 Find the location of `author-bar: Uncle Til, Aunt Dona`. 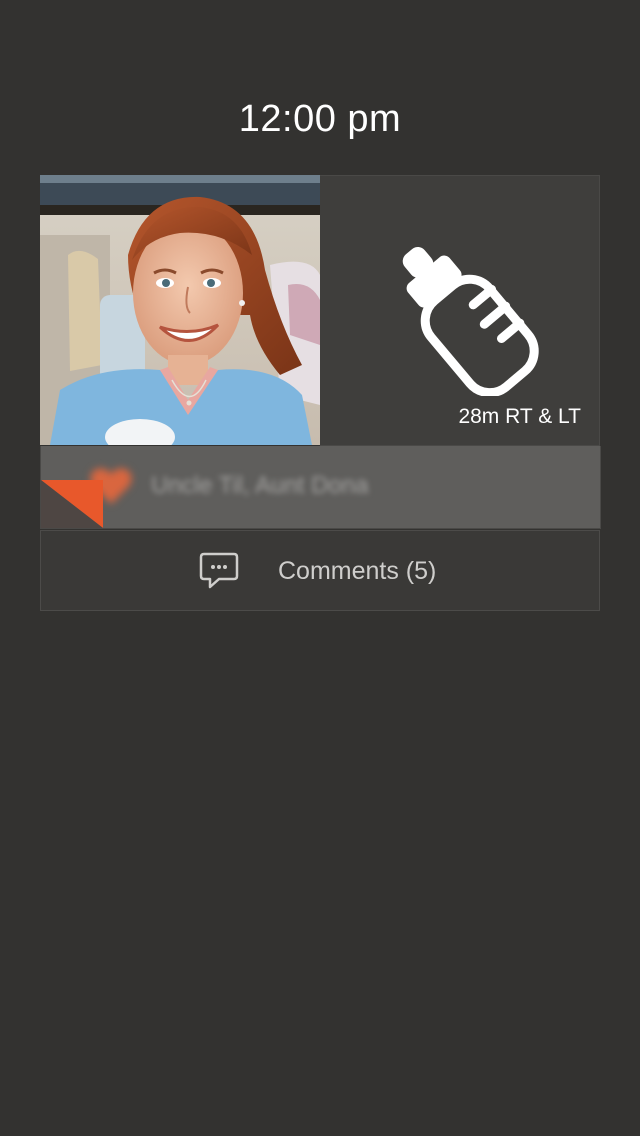

author-bar: Uncle Til, Aunt Dona is located at coordinates (320, 487).